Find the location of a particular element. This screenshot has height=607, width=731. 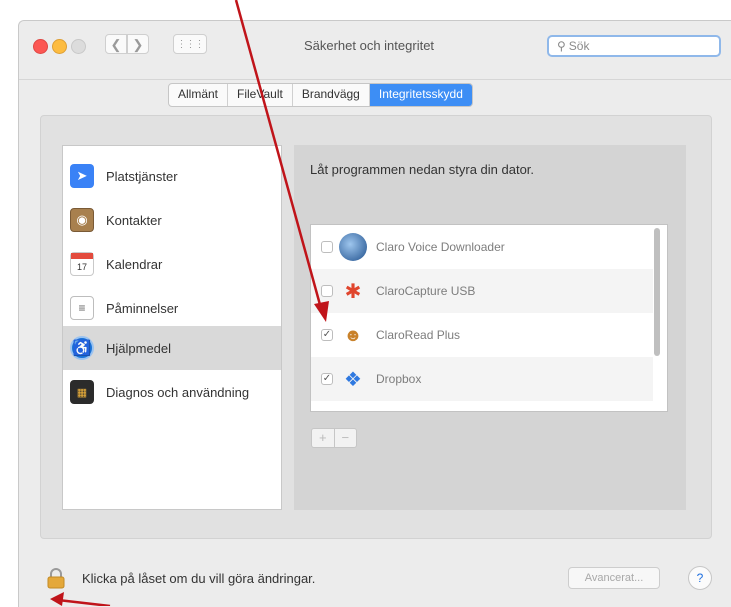

grid-icon: ⋮⋮⋮ is located at coordinates (190, 44).